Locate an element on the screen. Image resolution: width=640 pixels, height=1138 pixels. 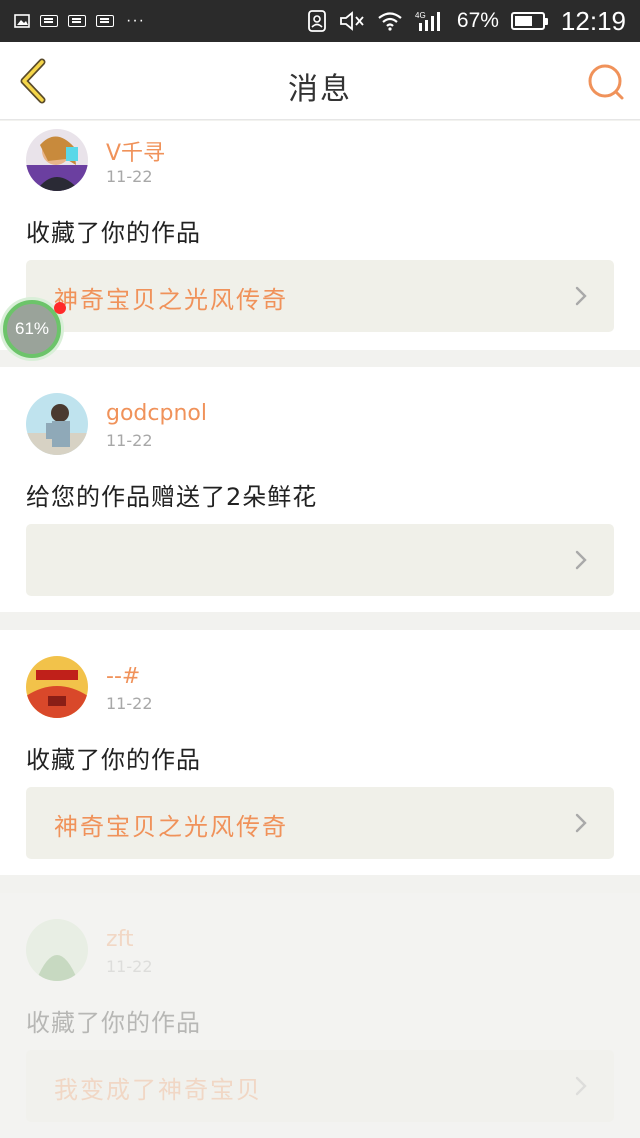
gallery-icon is located at coordinates (22, 21).